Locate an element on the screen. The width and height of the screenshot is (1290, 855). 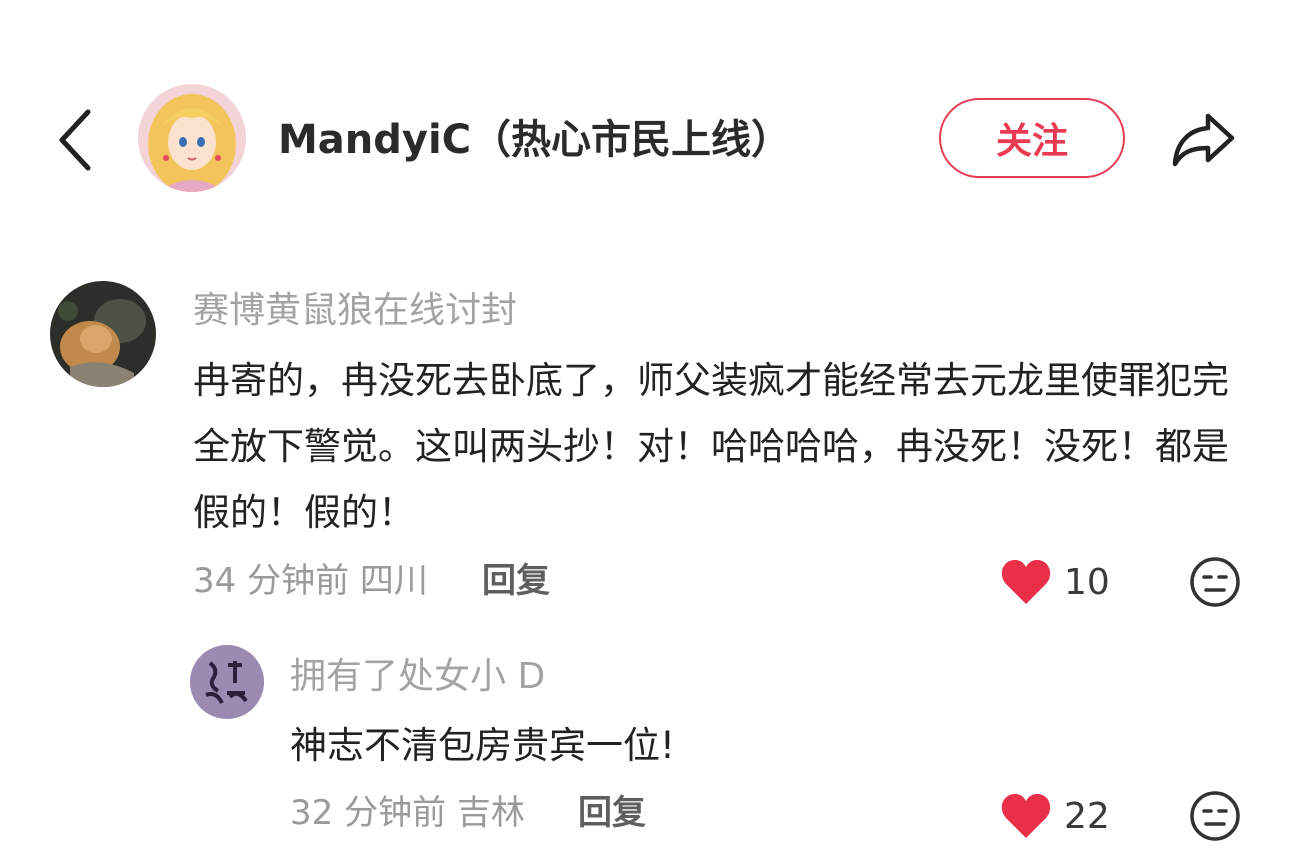
reply-username: 拥有了处女小 D is located at coordinates (417, 677).